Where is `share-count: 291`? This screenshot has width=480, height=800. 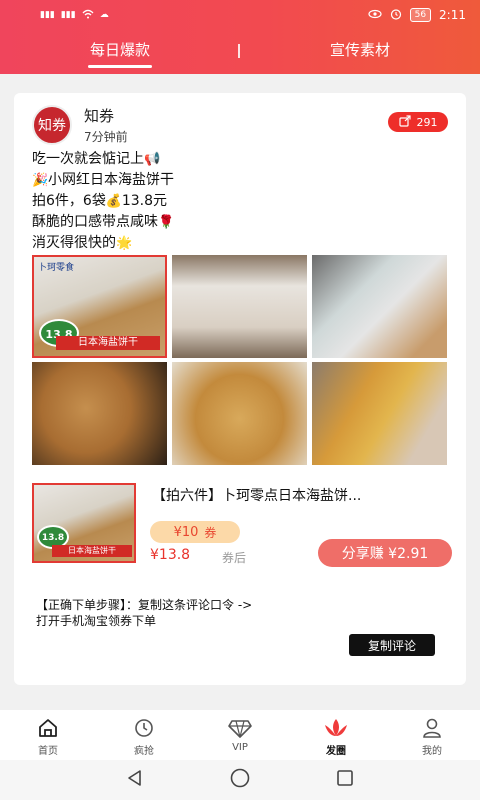
share-count: 291 is located at coordinates (427, 122).